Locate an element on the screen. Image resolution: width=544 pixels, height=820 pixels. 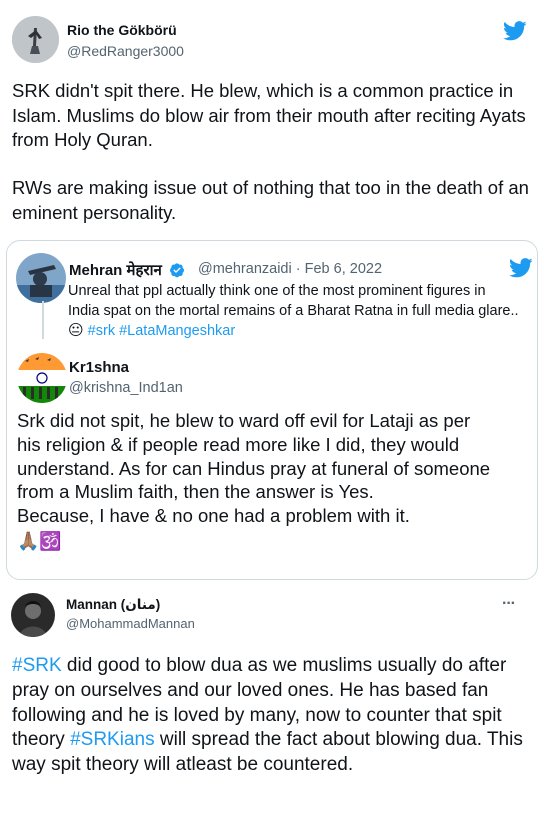
avatar-mehran is located at coordinates (41, 278).